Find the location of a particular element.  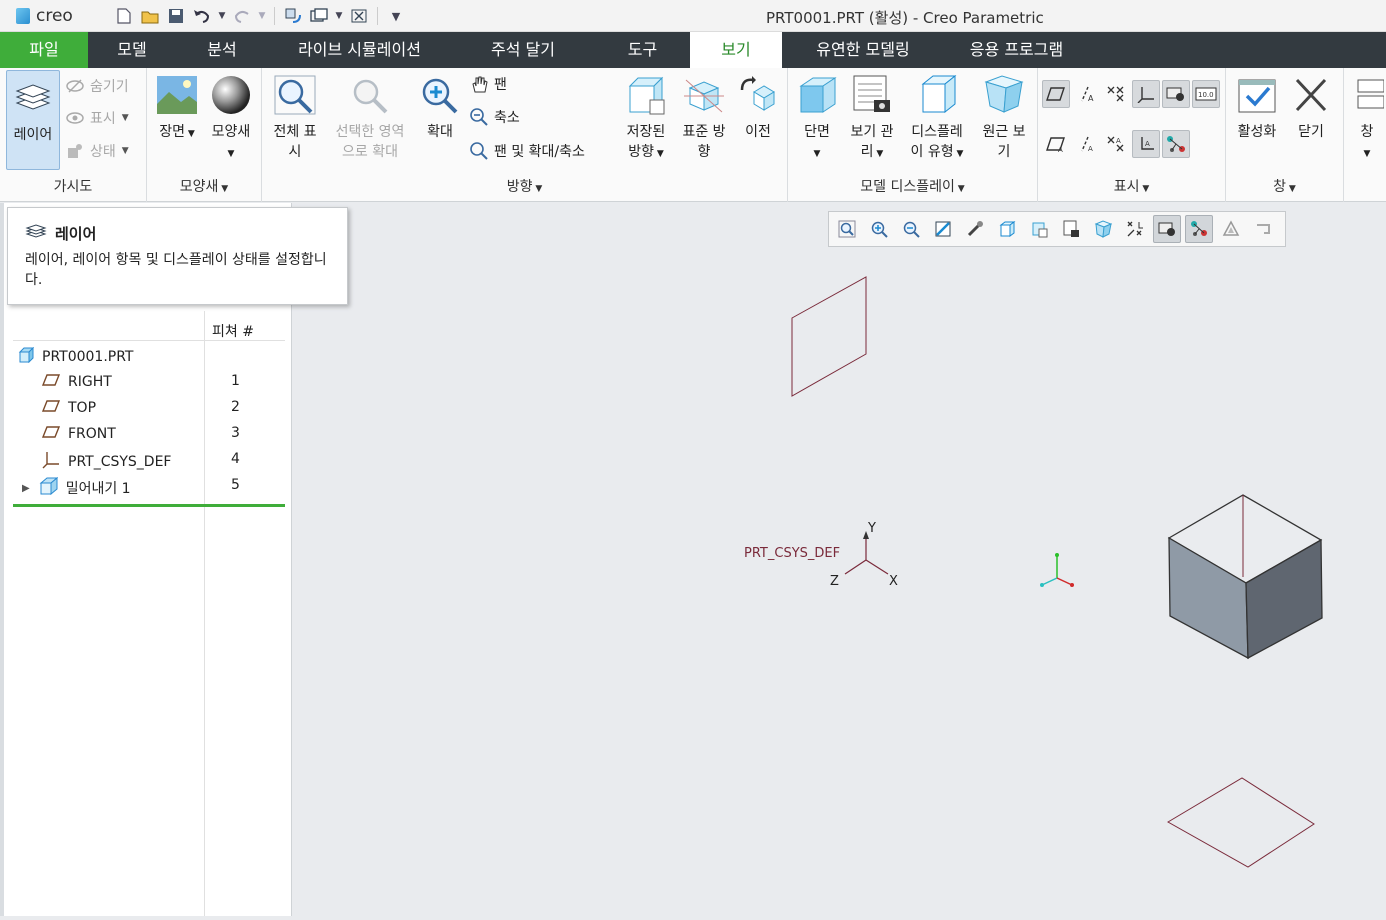

window-icon is located at coordinates (319, 16).